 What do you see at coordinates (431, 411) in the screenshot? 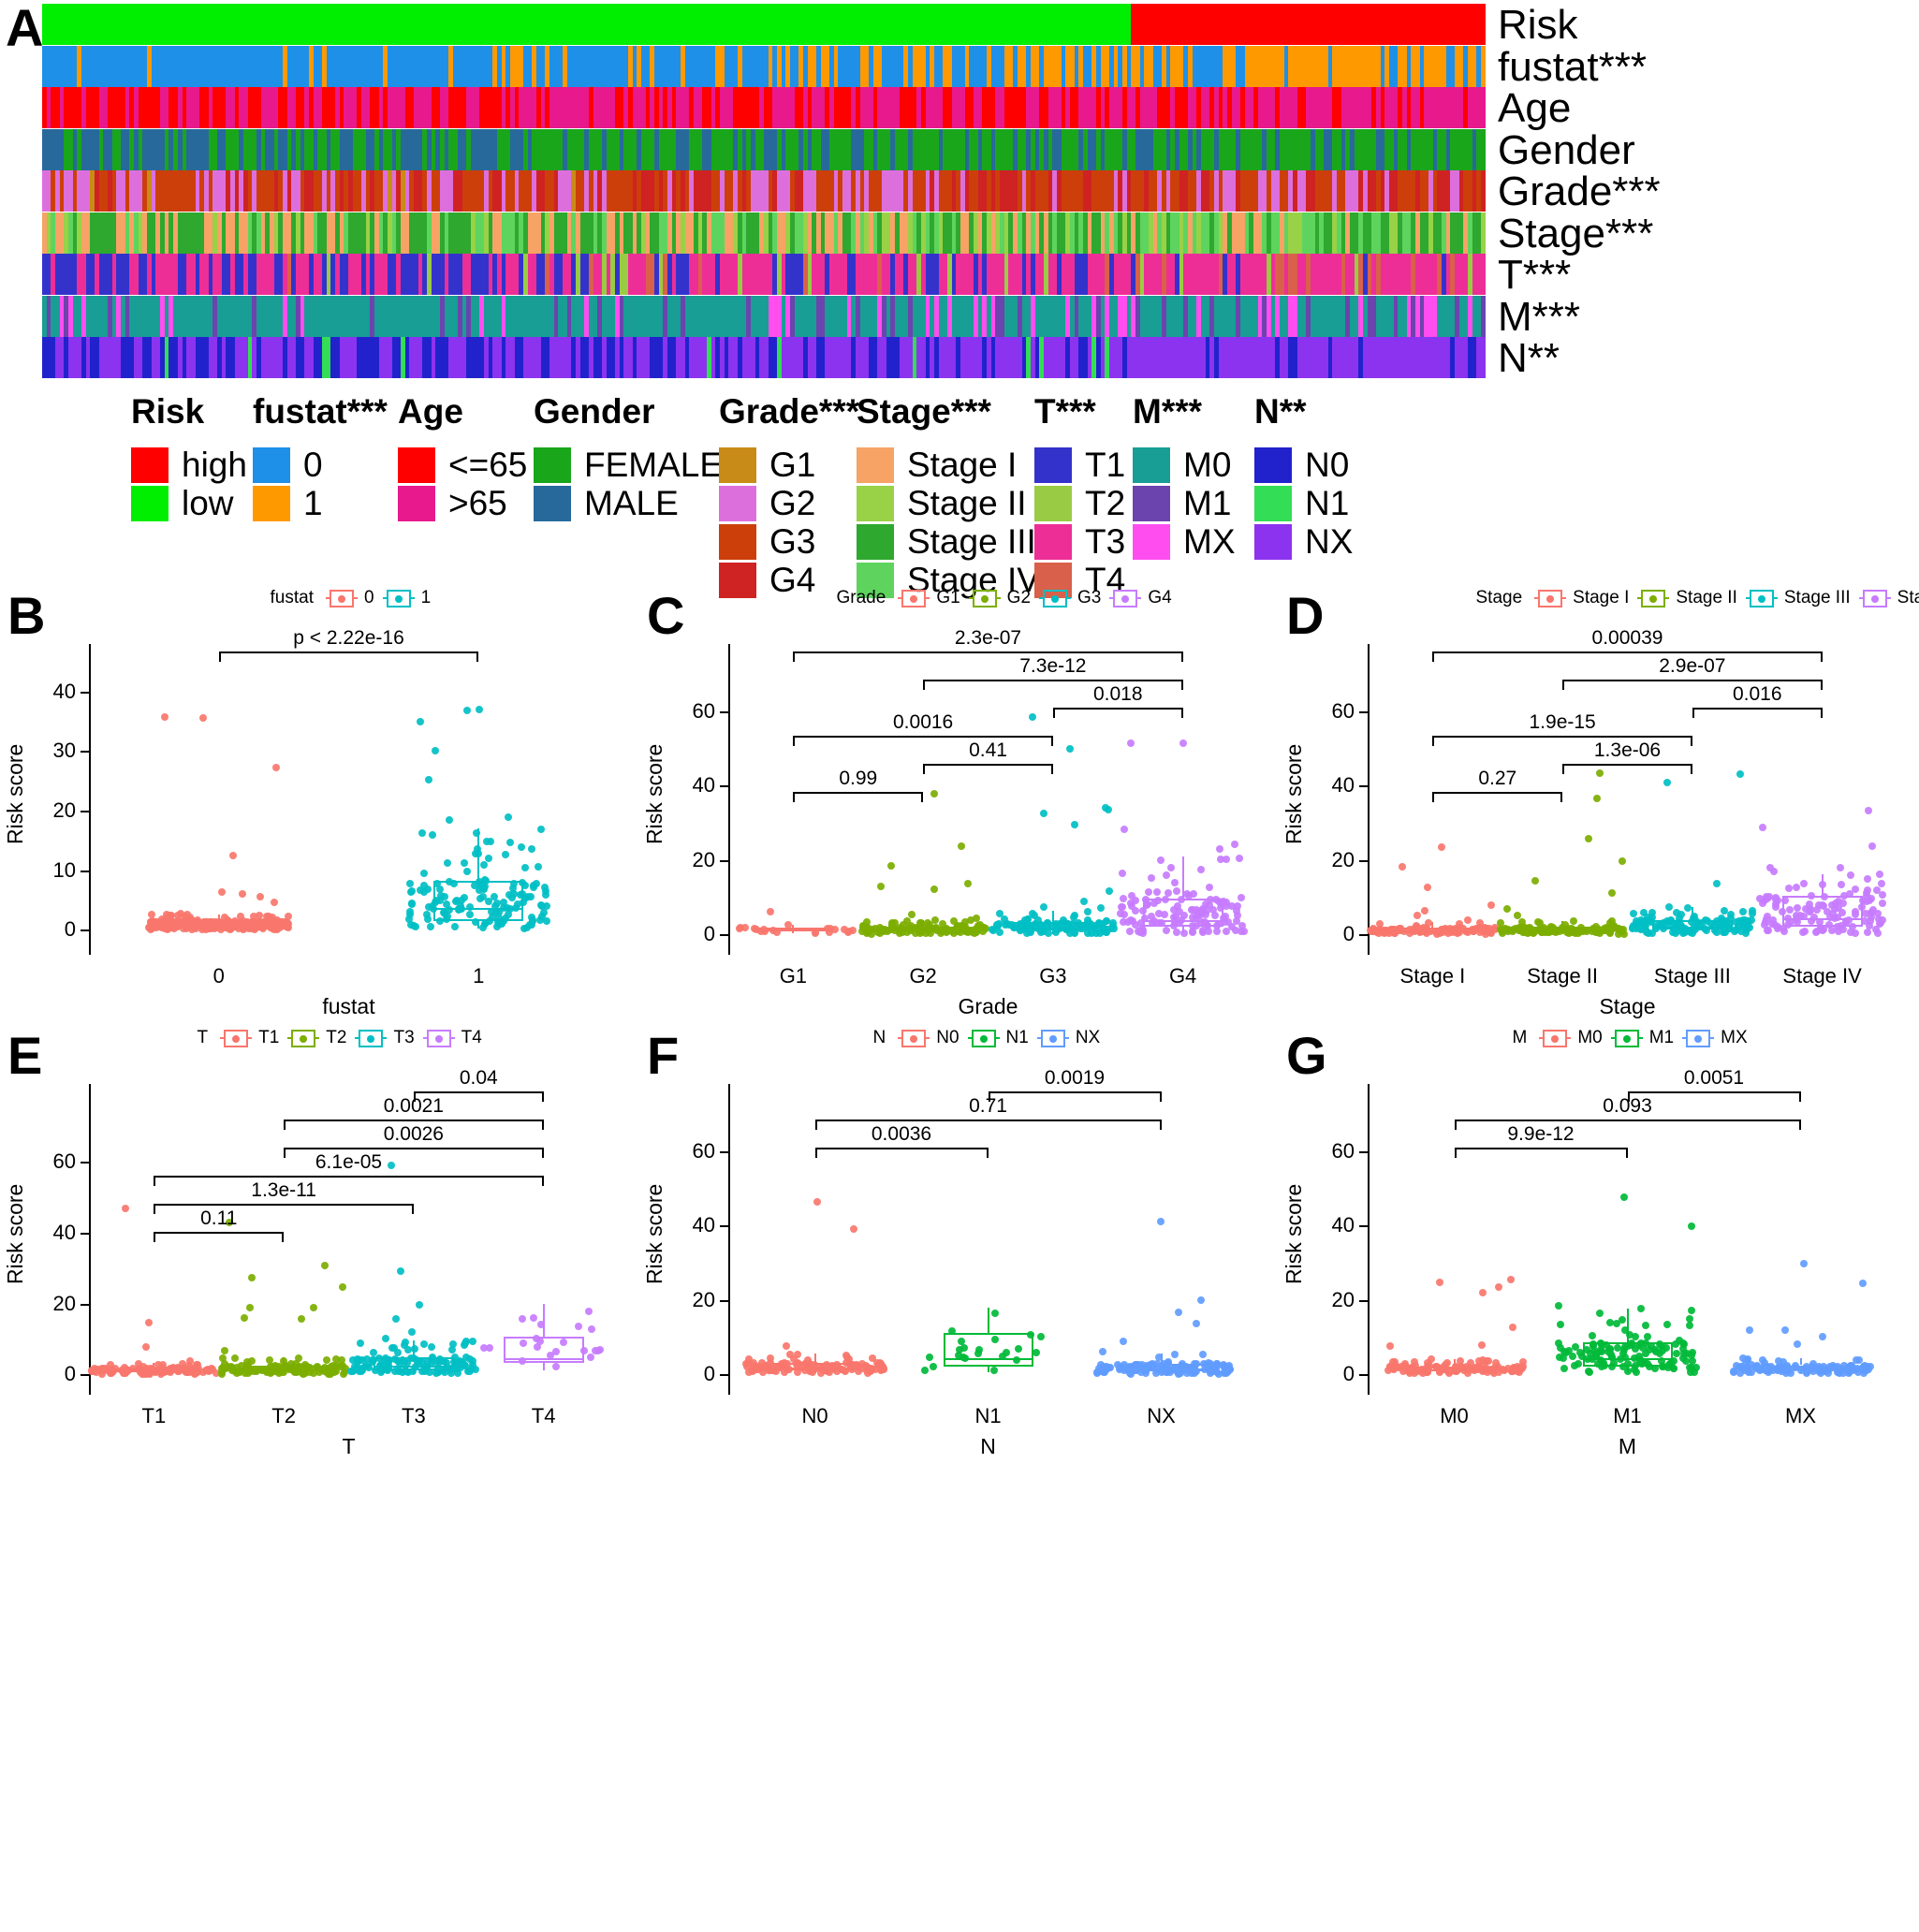
I see `legend-group-title: Age` at bounding box center [431, 411].